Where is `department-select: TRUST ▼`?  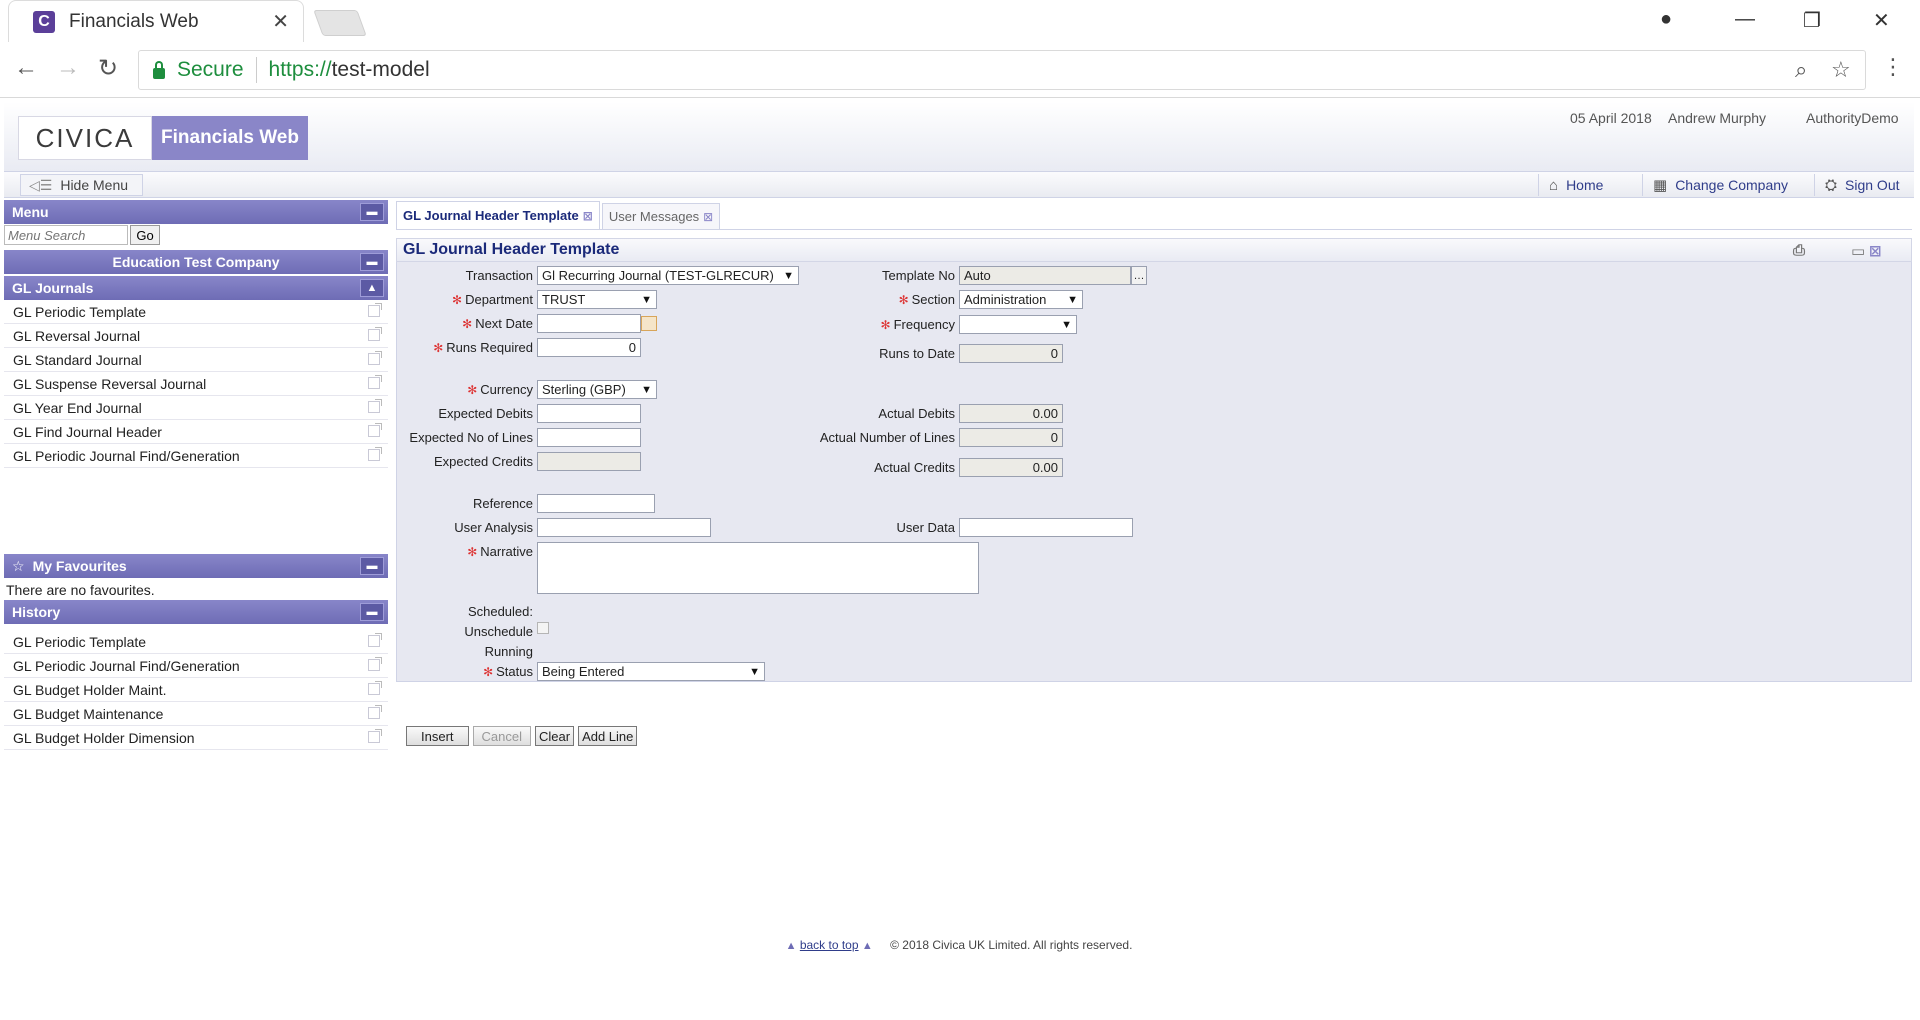 department-select: TRUST ▼ is located at coordinates (597, 299).